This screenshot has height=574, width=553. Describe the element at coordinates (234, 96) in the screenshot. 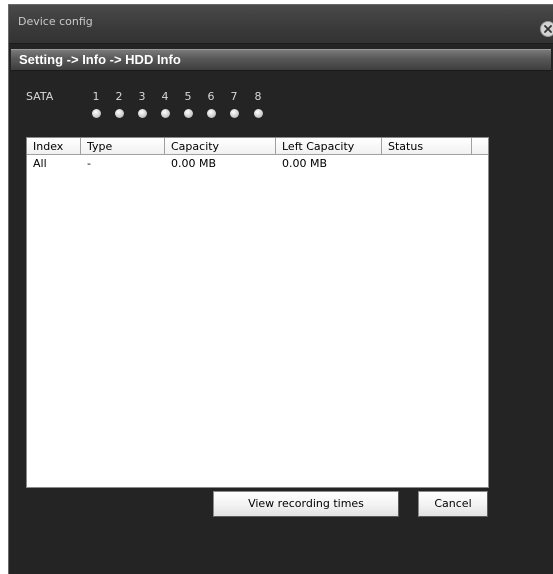

I see `sata-port-number: 7` at that location.